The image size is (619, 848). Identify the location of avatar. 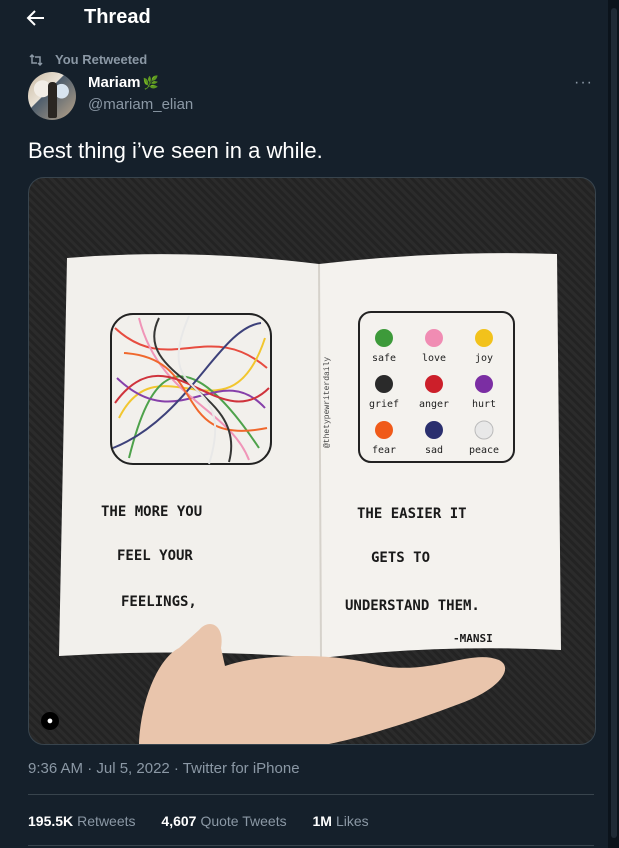
(52, 96).